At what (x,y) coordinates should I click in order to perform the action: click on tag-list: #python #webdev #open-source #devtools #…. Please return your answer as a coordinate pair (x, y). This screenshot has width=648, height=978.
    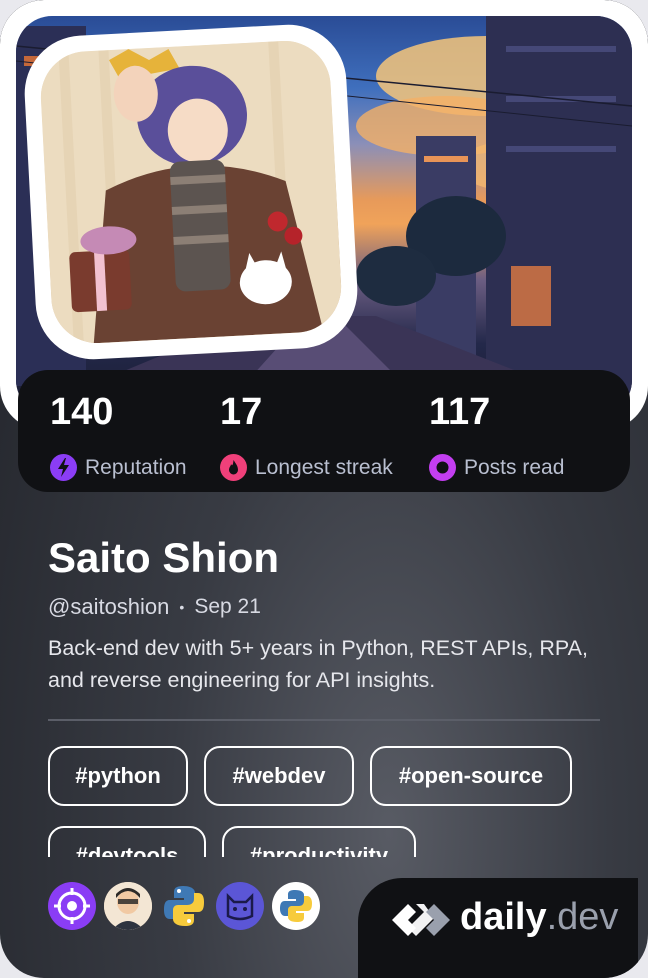
    Looking at the image, I should click on (328, 801).